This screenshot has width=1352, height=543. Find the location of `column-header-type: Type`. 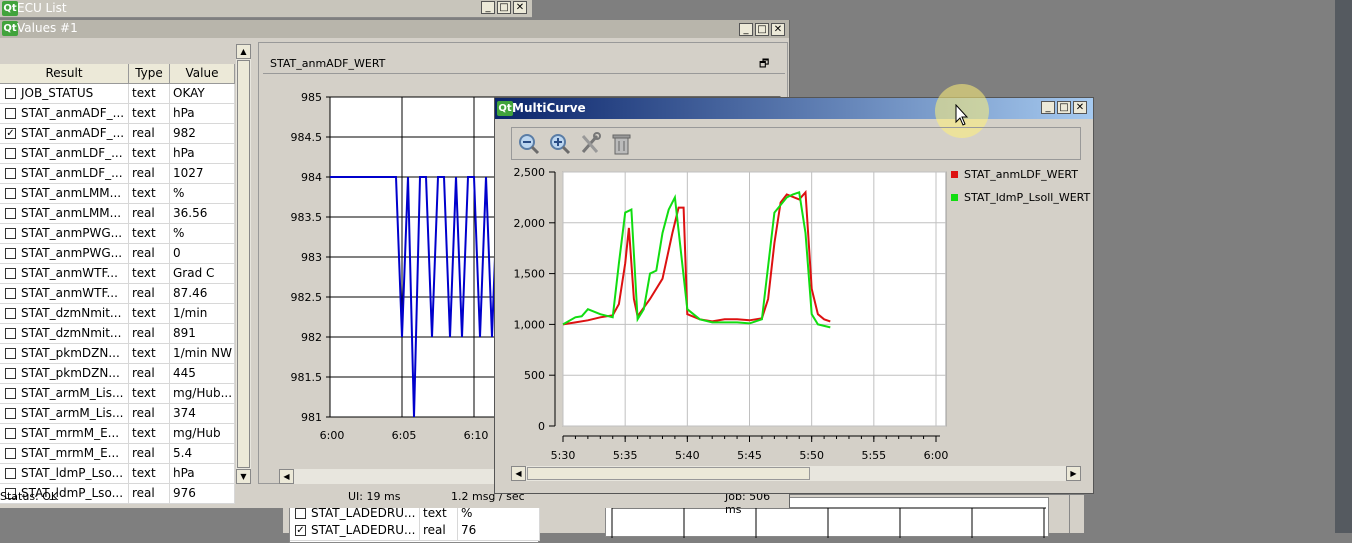

column-header-type: Type is located at coordinates (149, 74).